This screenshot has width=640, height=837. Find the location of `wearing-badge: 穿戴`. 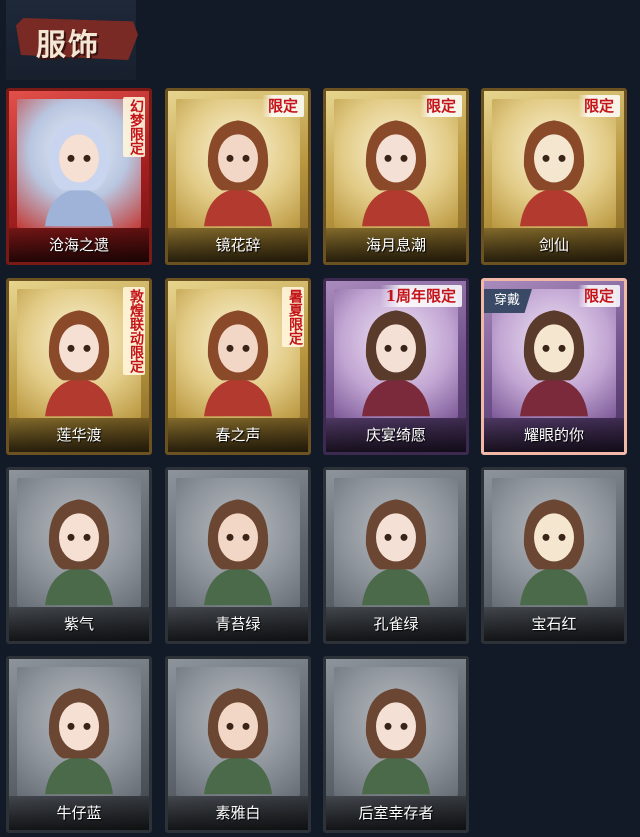

wearing-badge: 穿戴 is located at coordinates (508, 301).